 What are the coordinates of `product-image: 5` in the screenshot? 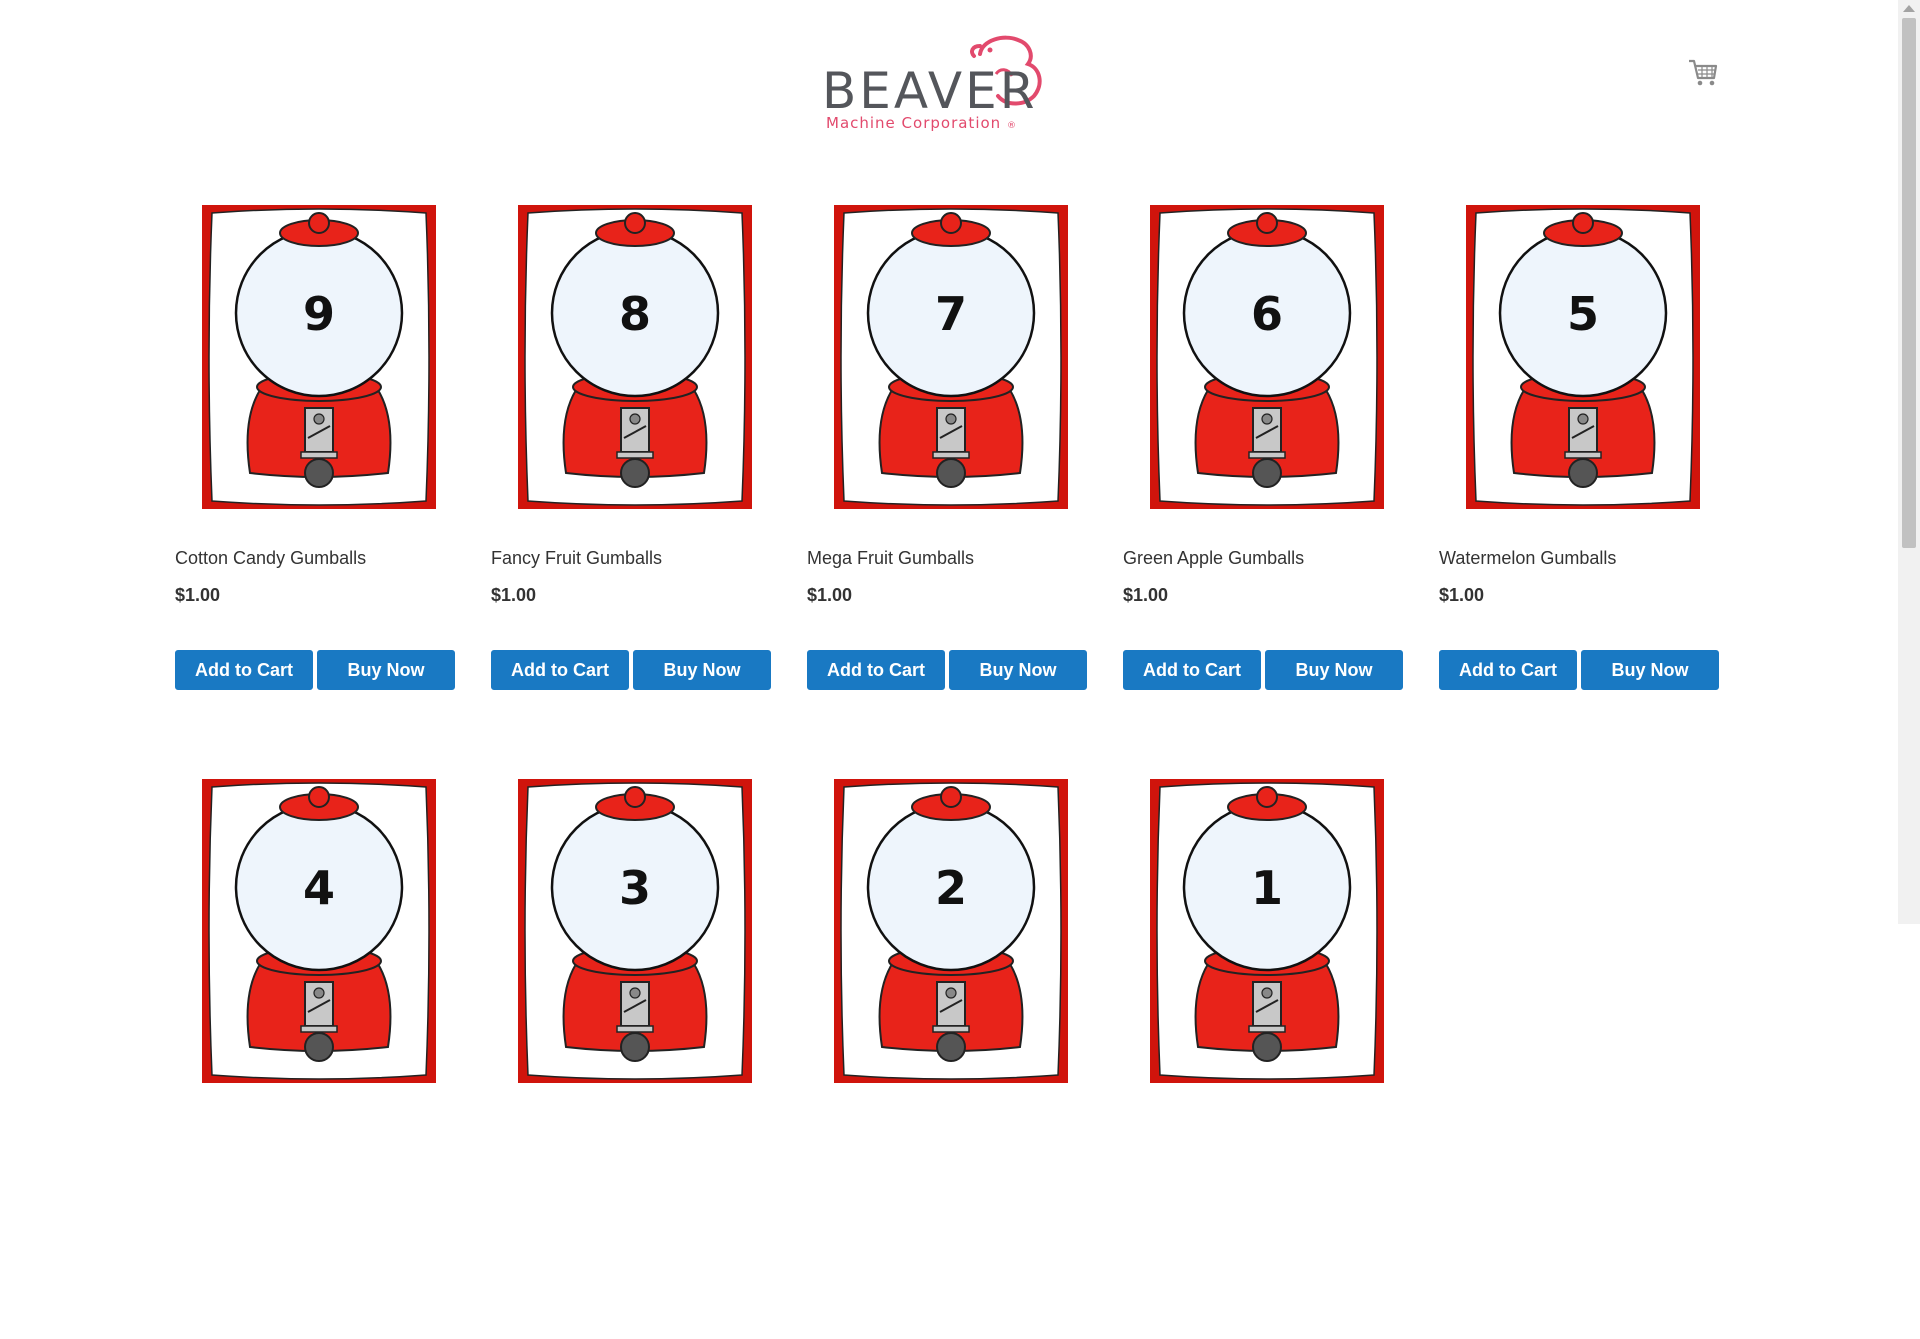 It's located at (1583, 357).